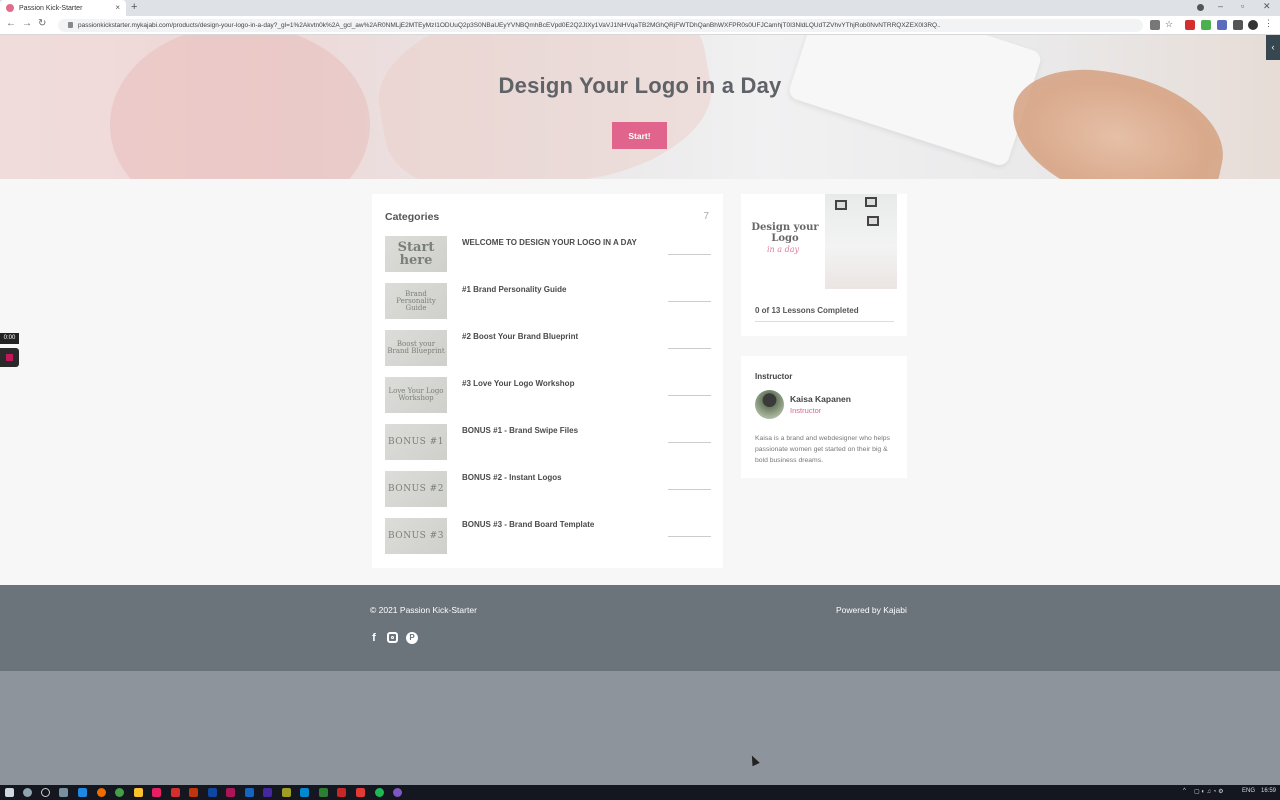 This screenshot has height=800, width=1280. Describe the element at coordinates (9, 338) in the screenshot. I see `recording-timer: 0:00` at that location.